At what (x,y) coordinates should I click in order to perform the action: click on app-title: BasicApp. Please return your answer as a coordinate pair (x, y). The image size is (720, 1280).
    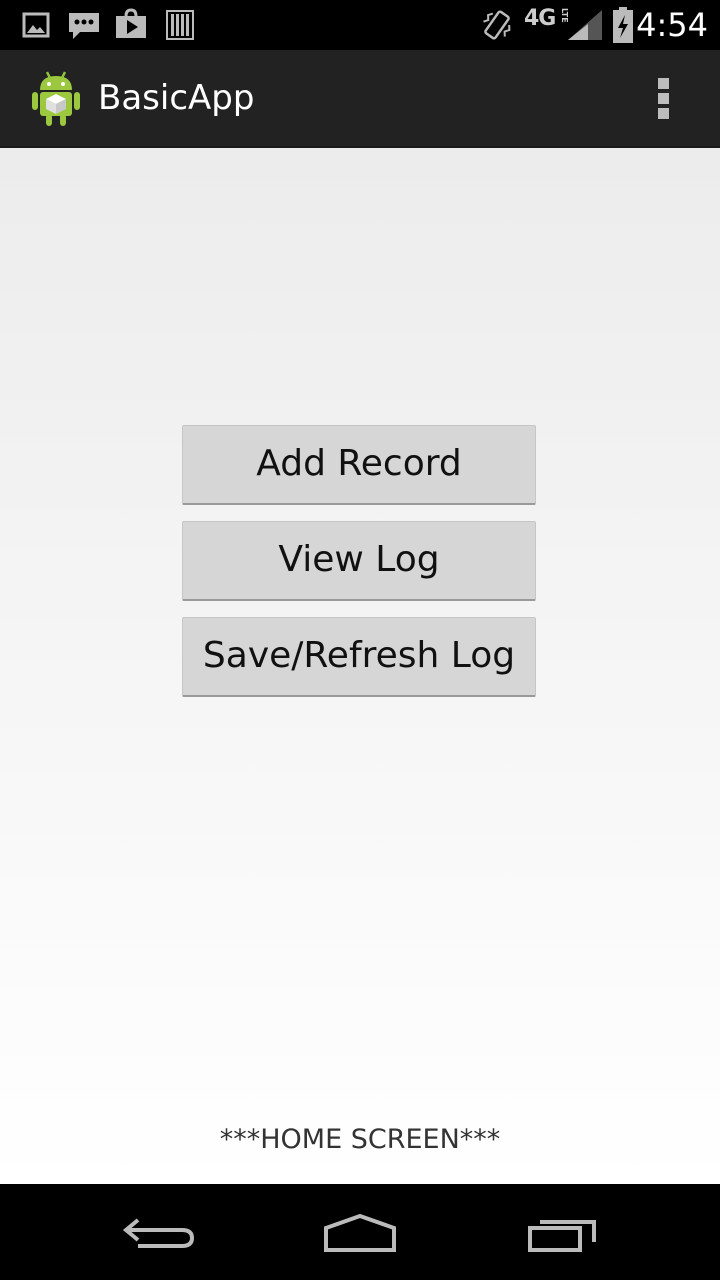
    Looking at the image, I should click on (176, 98).